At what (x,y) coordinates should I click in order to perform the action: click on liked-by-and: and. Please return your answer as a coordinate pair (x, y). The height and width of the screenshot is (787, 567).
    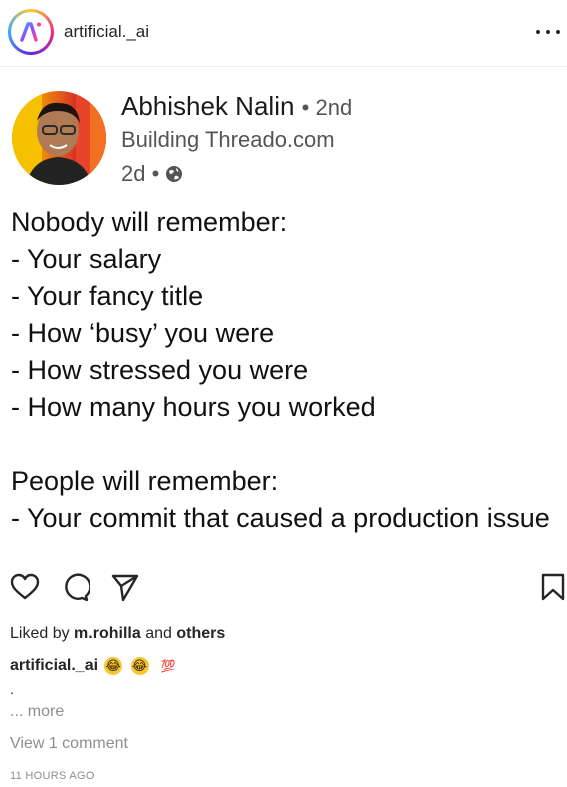
    Looking at the image, I should click on (158, 633).